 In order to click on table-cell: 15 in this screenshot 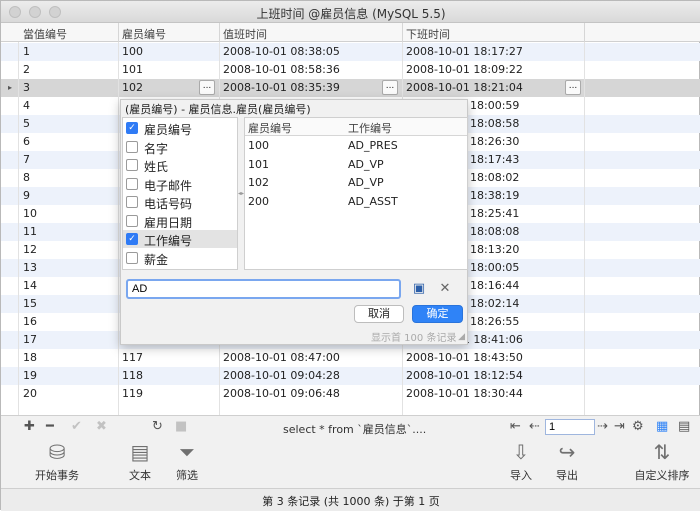, I will do `click(30, 303)`.